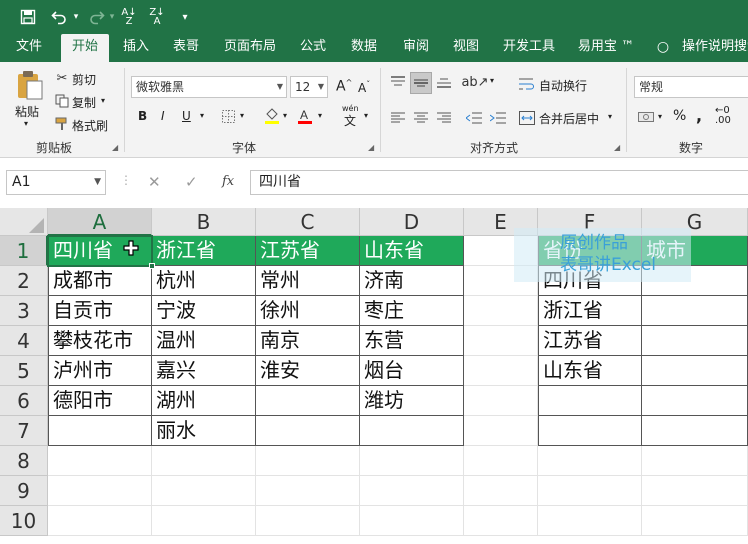 This screenshot has width=748, height=544. Describe the element at coordinates (364, 48) in the screenshot. I see `tab-data: 数据` at that location.